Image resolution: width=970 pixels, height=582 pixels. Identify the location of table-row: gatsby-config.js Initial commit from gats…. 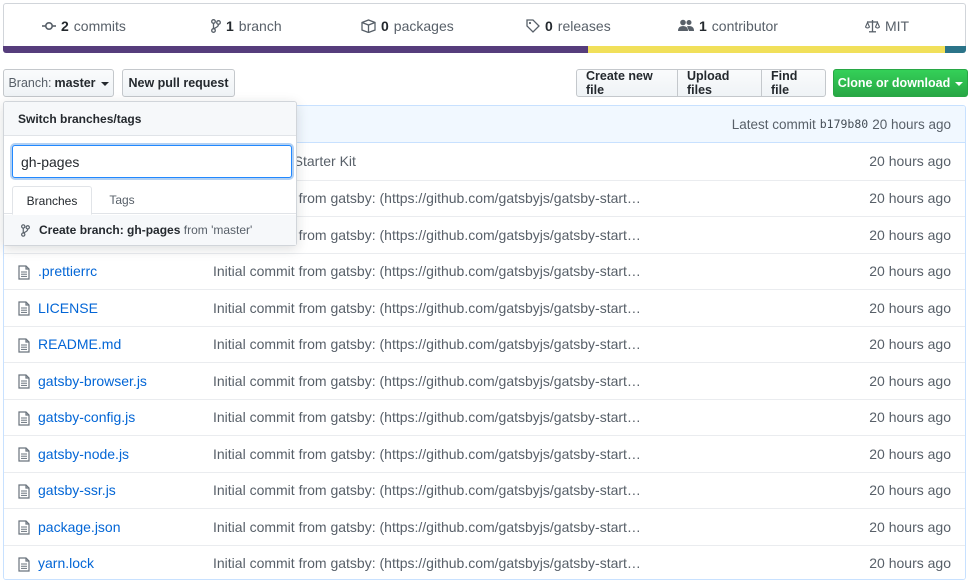
(484, 417).